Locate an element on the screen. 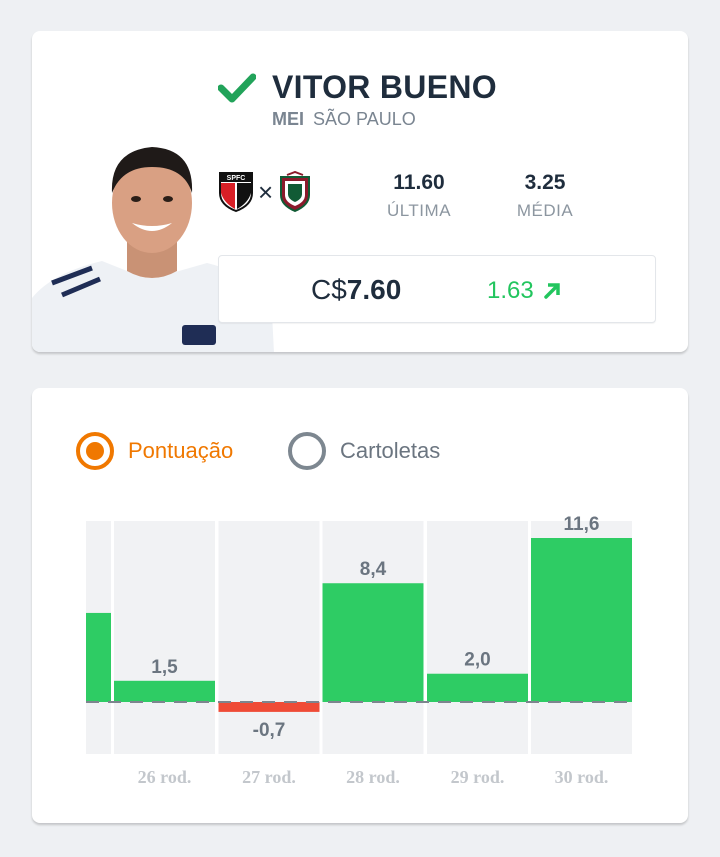  chart-tick-label: 29 rod. is located at coordinates (478, 777).